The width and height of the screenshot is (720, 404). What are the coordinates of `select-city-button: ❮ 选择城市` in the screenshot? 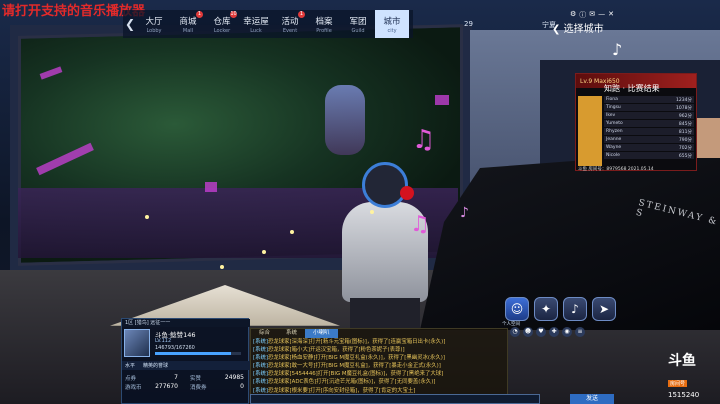 It's located at (578, 27).